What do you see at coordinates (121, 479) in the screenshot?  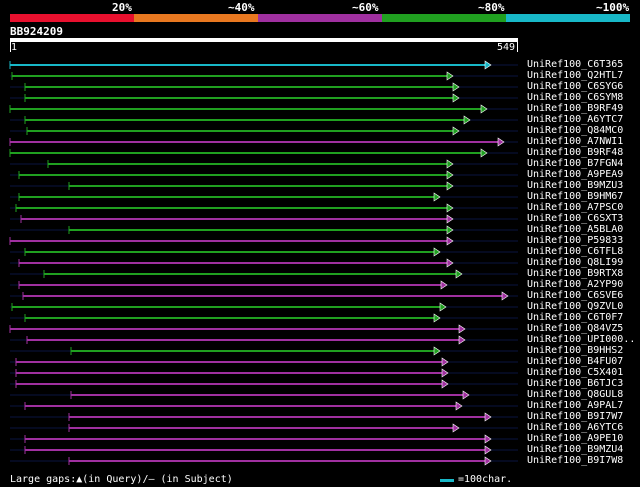 I see `gap-legend: Large gaps:▲(in Query)/– (in Subject)` at bounding box center [121, 479].